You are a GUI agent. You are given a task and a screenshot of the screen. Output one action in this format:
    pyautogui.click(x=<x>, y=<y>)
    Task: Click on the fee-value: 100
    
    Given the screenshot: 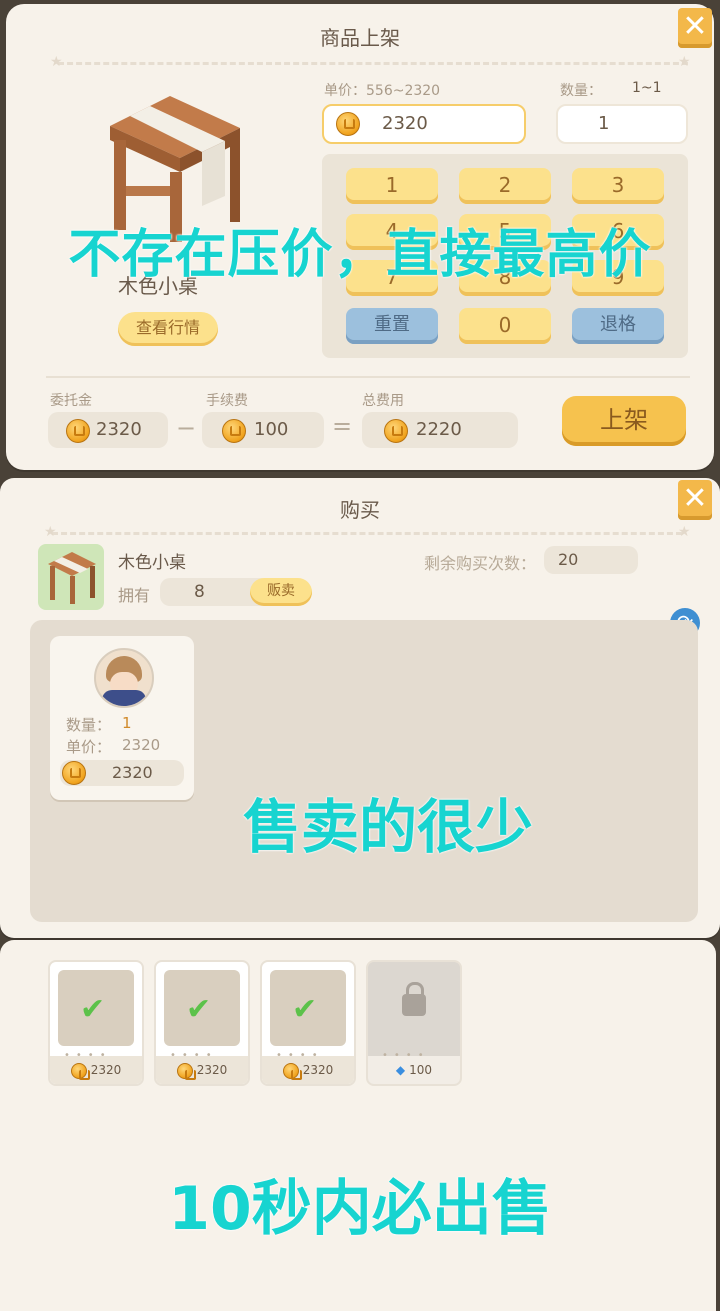 What is the action you would take?
    pyautogui.click(x=271, y=429)
    